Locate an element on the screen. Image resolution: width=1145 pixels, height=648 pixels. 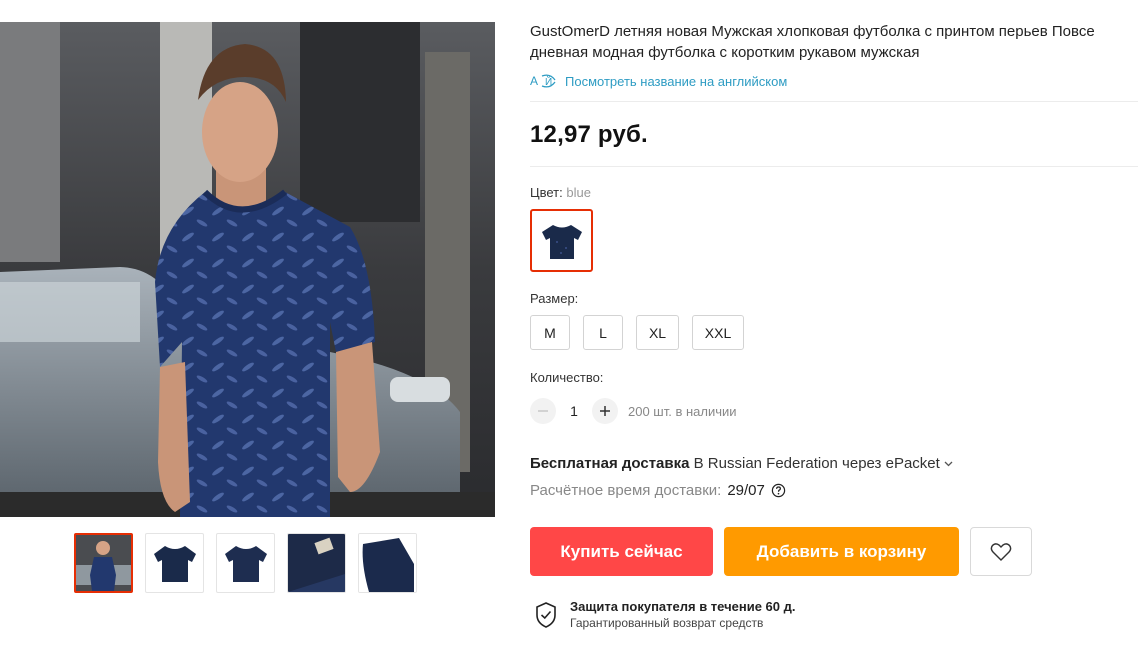
delivery-estimate: Расчётное время доставки: 29/07 is located at coordinates (658, 490).